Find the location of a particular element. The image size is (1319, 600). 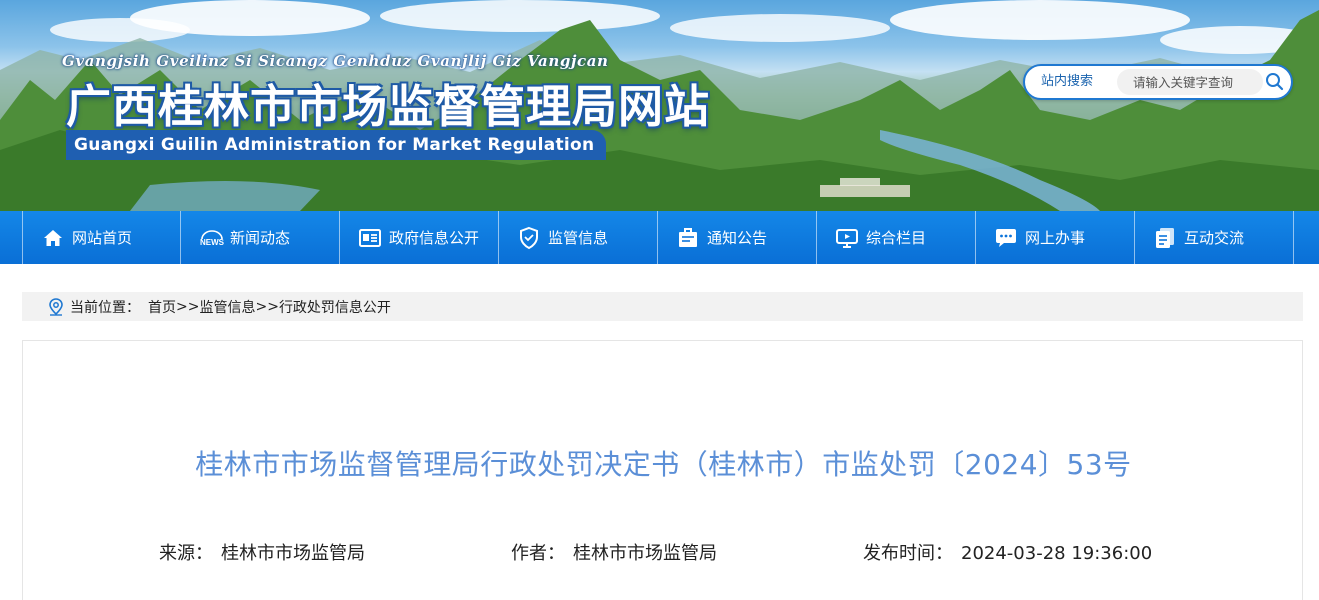

news-icon: NEWS is located at coordinates (212, 238).